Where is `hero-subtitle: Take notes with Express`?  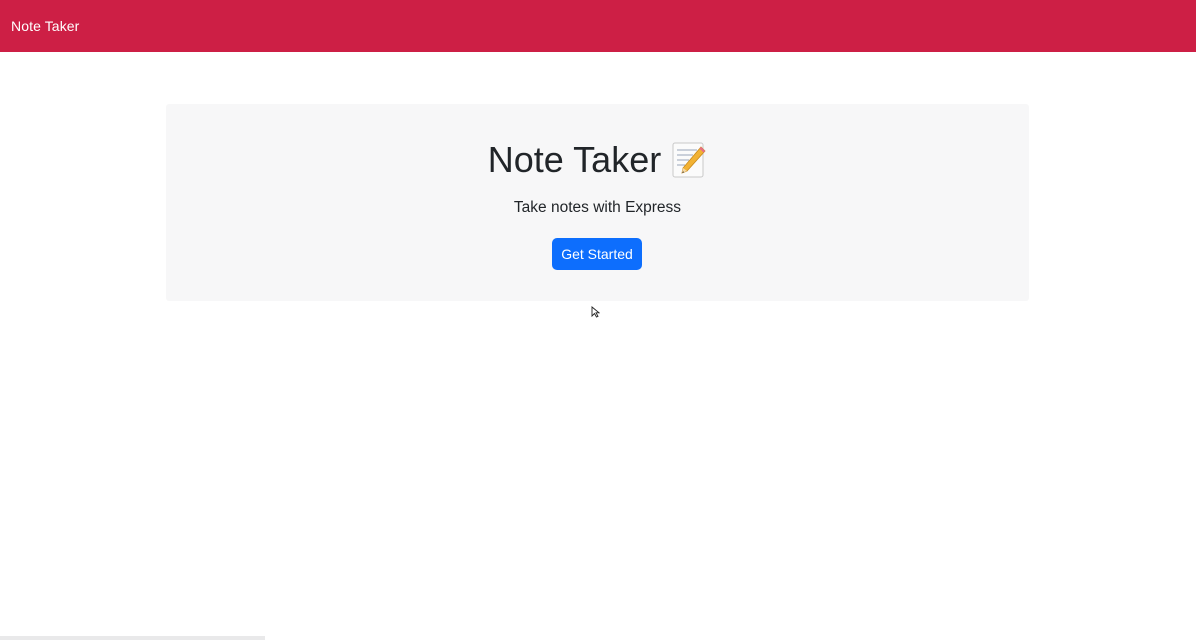 hero-subtitle: Take notes with Express is located at coordinates (597, 207).